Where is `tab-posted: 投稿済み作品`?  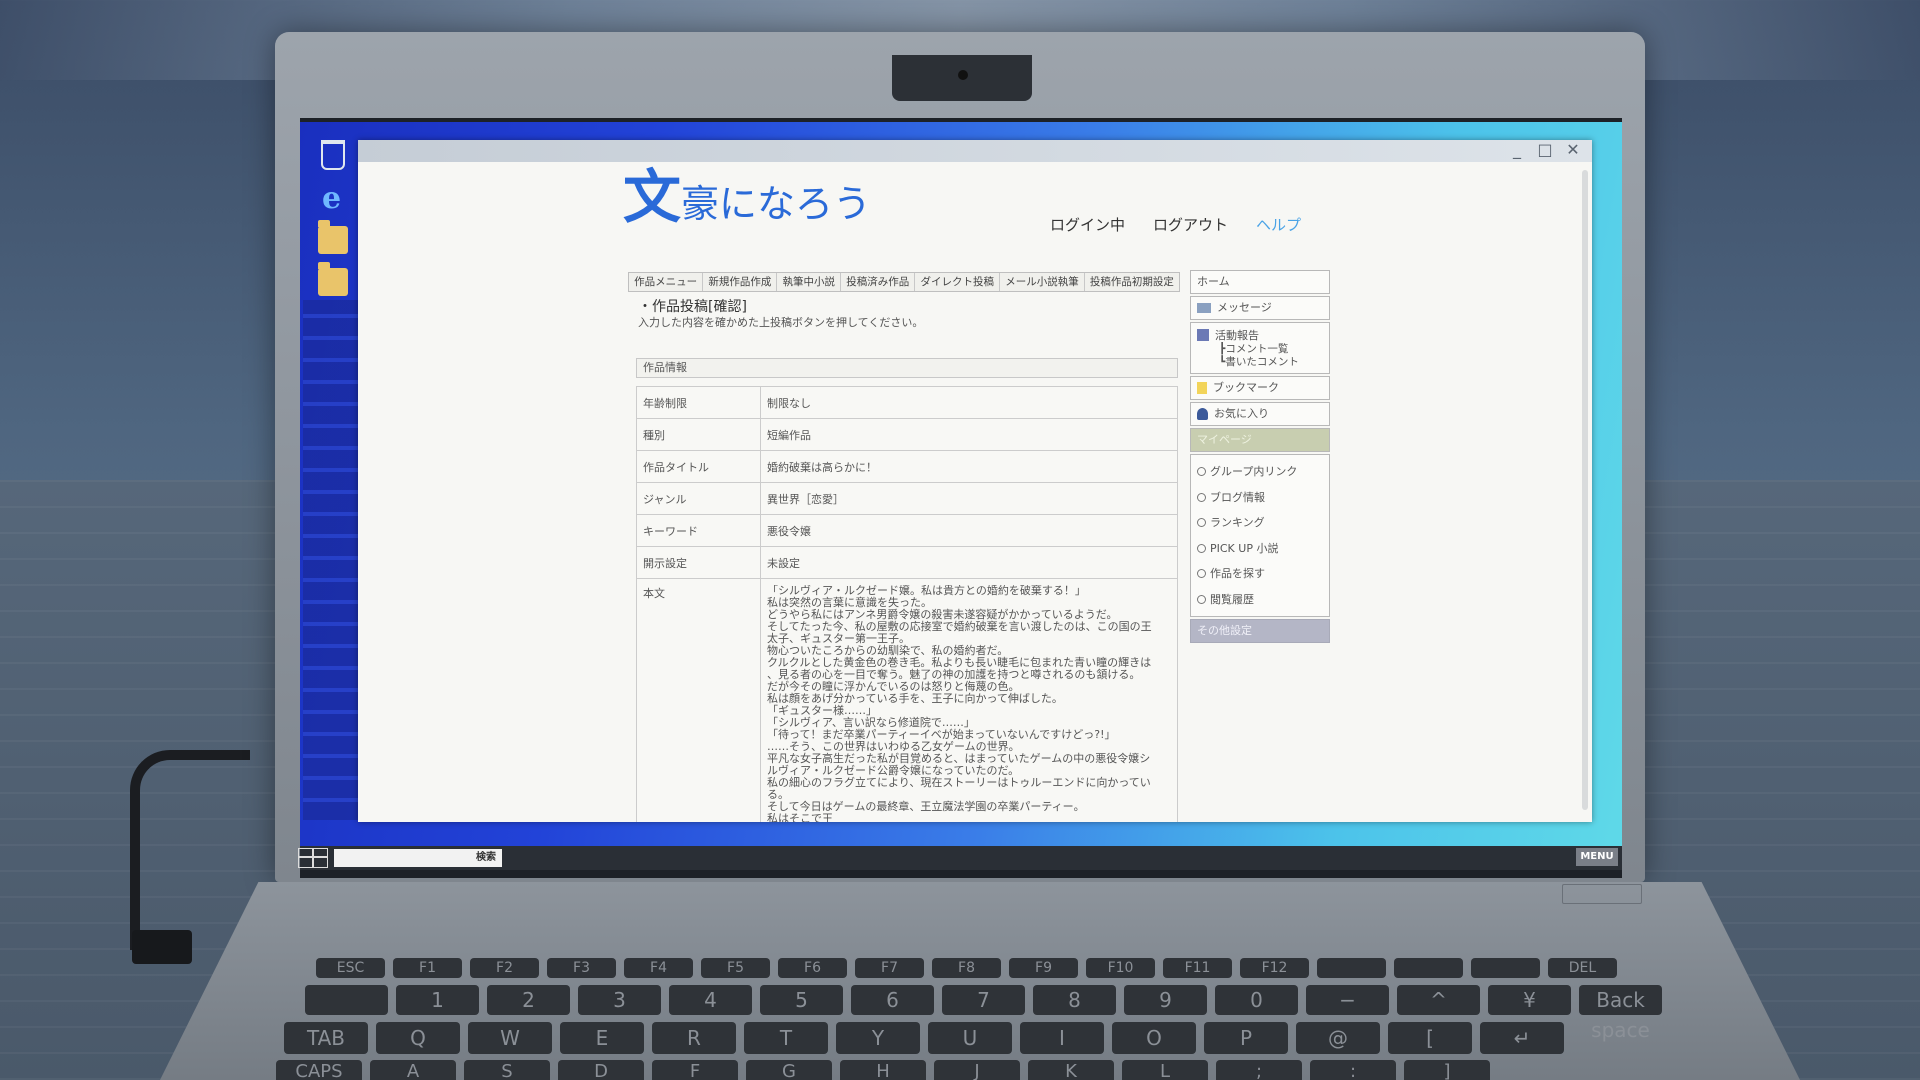 tab-posted: 投稿済み作品 is located at coordinates (878, 282).